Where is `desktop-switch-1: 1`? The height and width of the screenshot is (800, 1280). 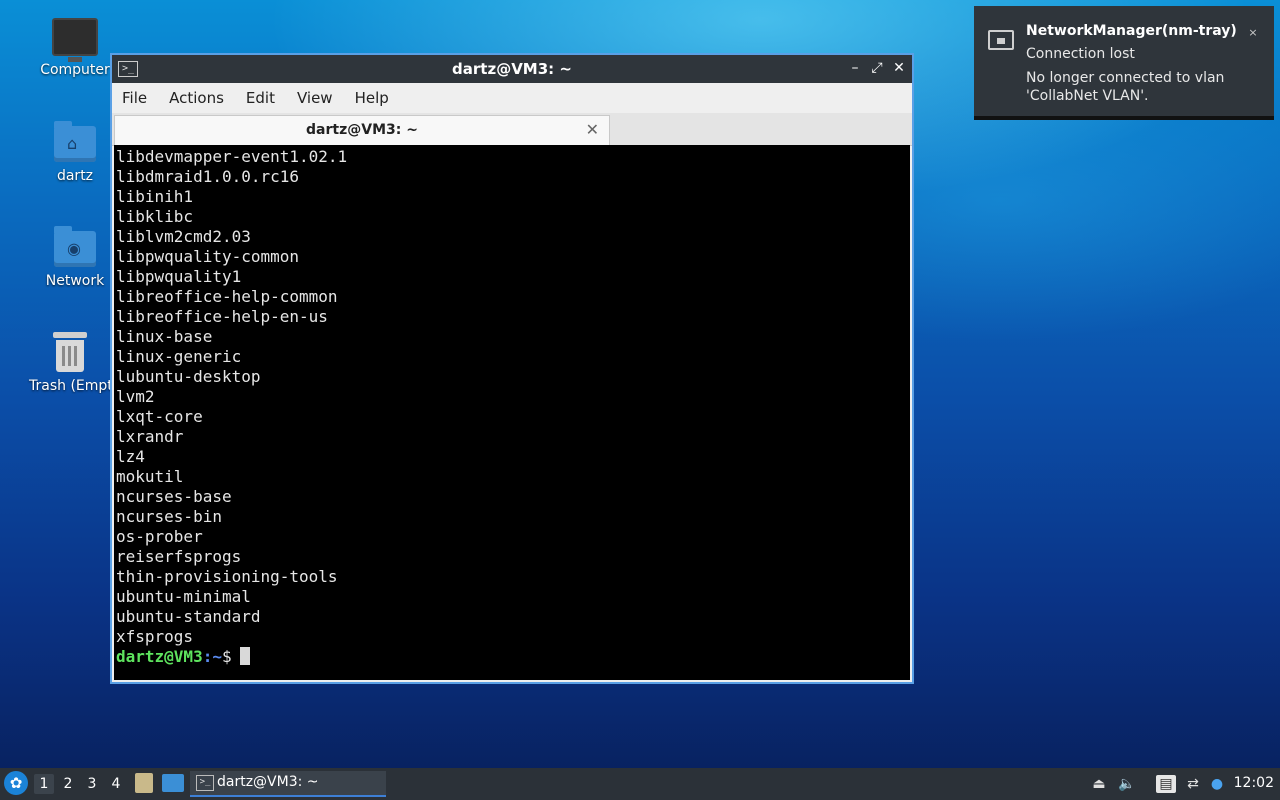
desktop-switch-1: 1 is located at coordinates (44, 784).